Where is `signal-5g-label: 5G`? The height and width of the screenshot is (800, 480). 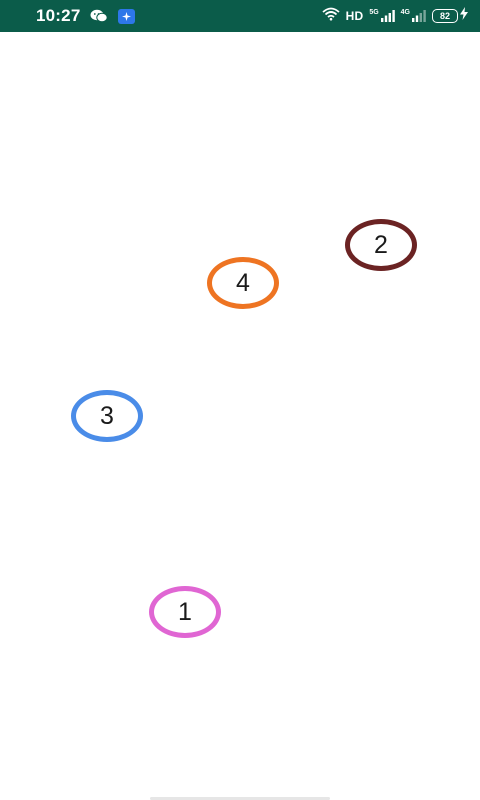
signal-5g-label: 5G is located at coordinates (374, 12).